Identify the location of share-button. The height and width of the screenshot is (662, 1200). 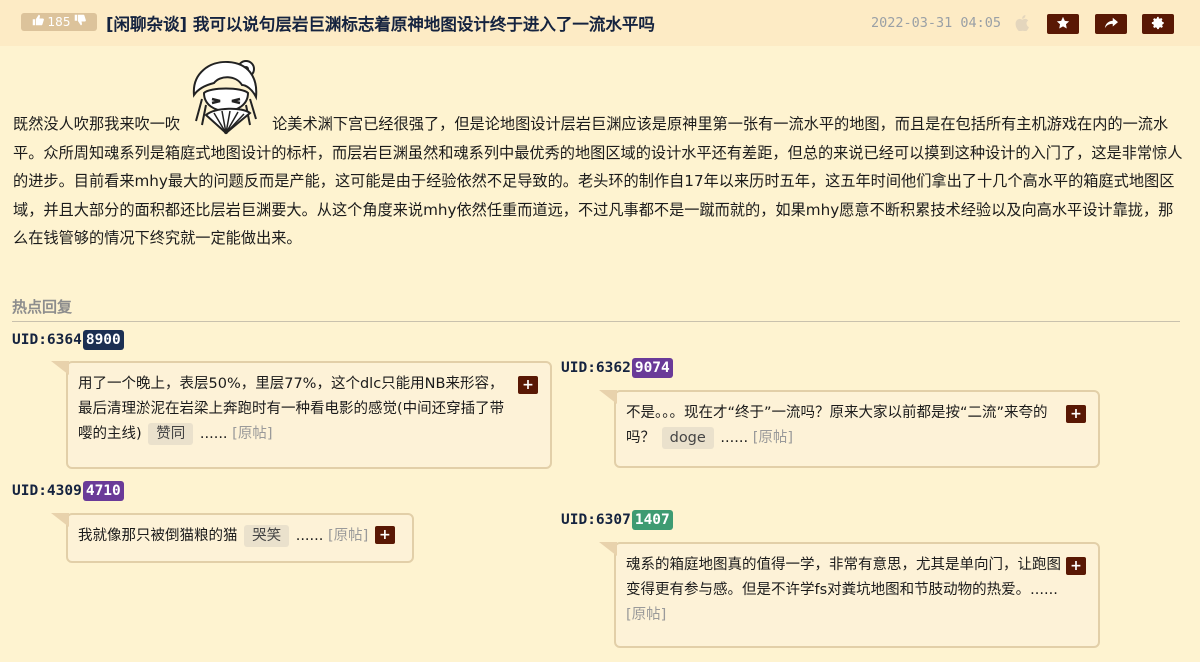
(1111, 24).